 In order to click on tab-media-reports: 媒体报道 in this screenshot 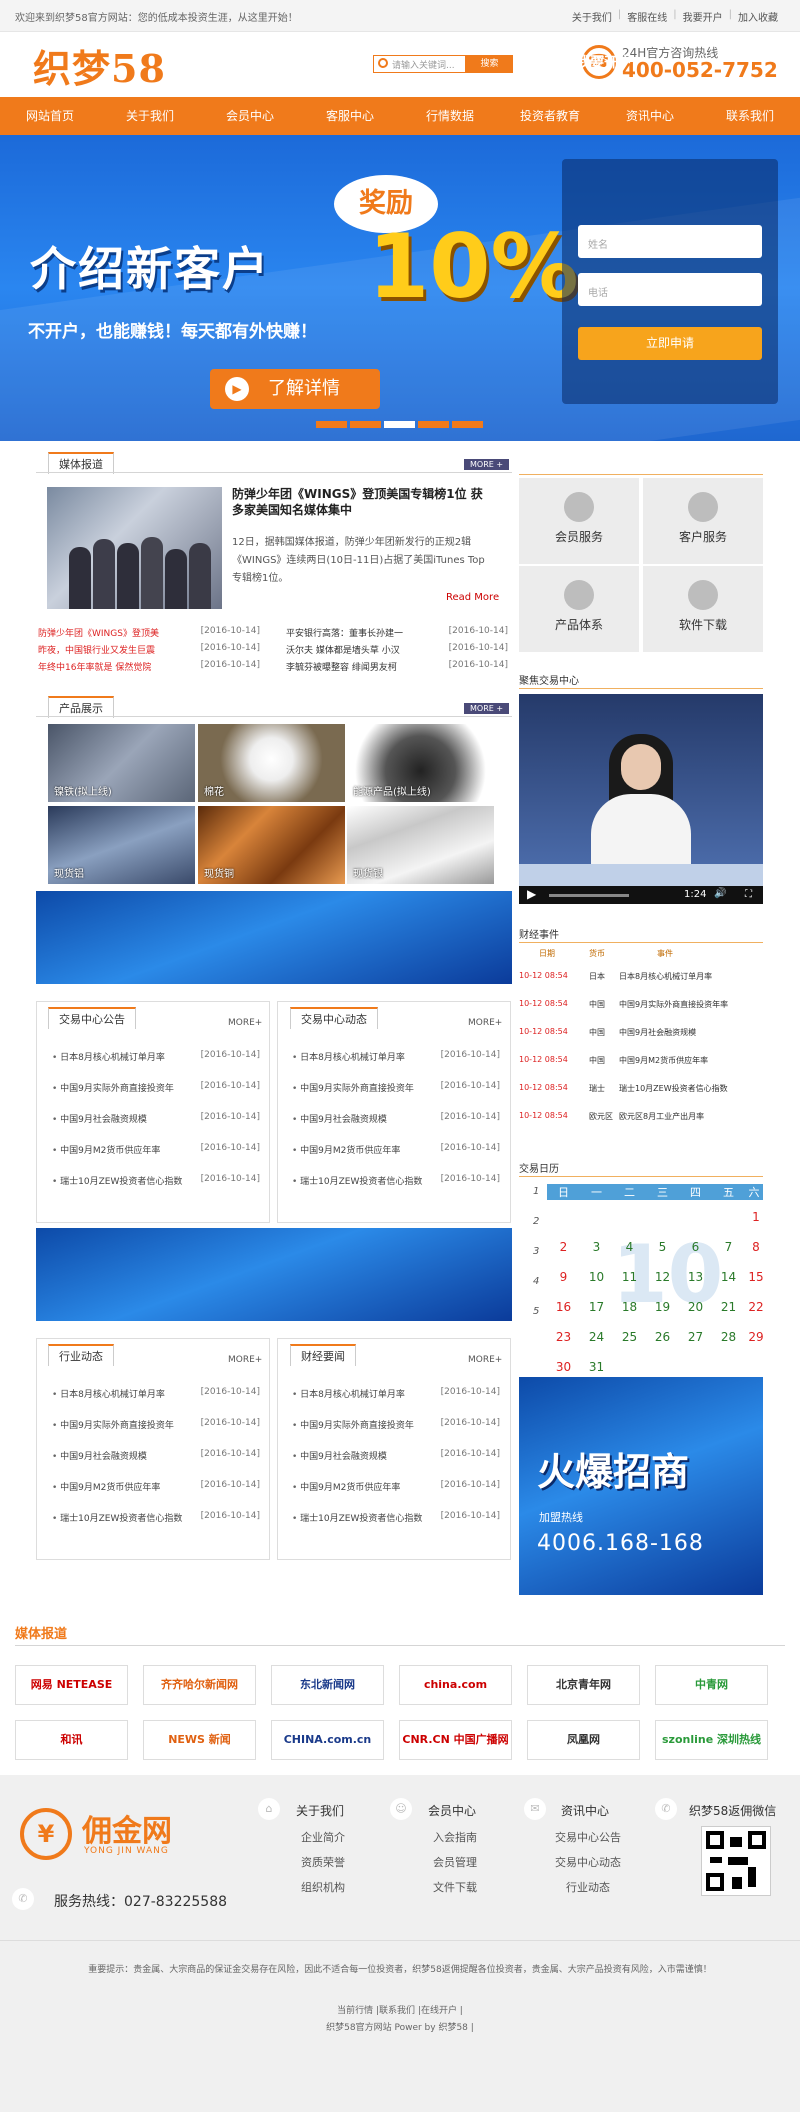, I will do `click(81, 463)`.